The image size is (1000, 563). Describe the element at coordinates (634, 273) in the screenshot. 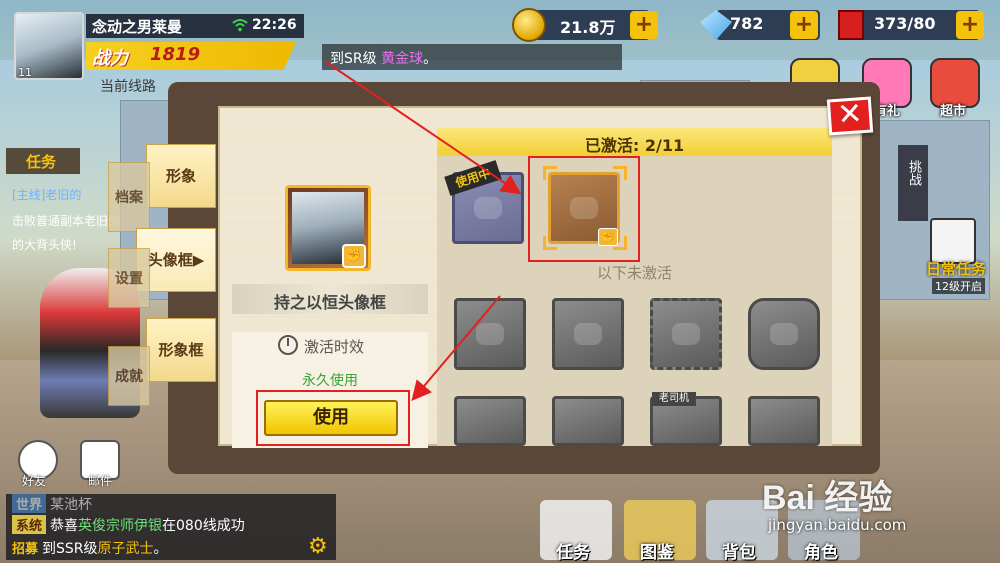

I see `inactive-label: 以下未激活` at that location.